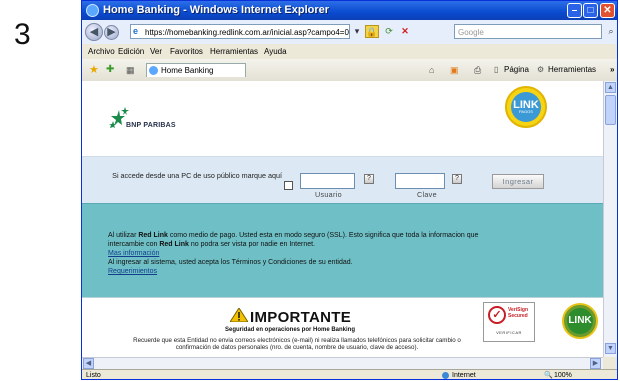 This screenshot has width=620, height=381. I want to click on clave-input, so click(420, 181).